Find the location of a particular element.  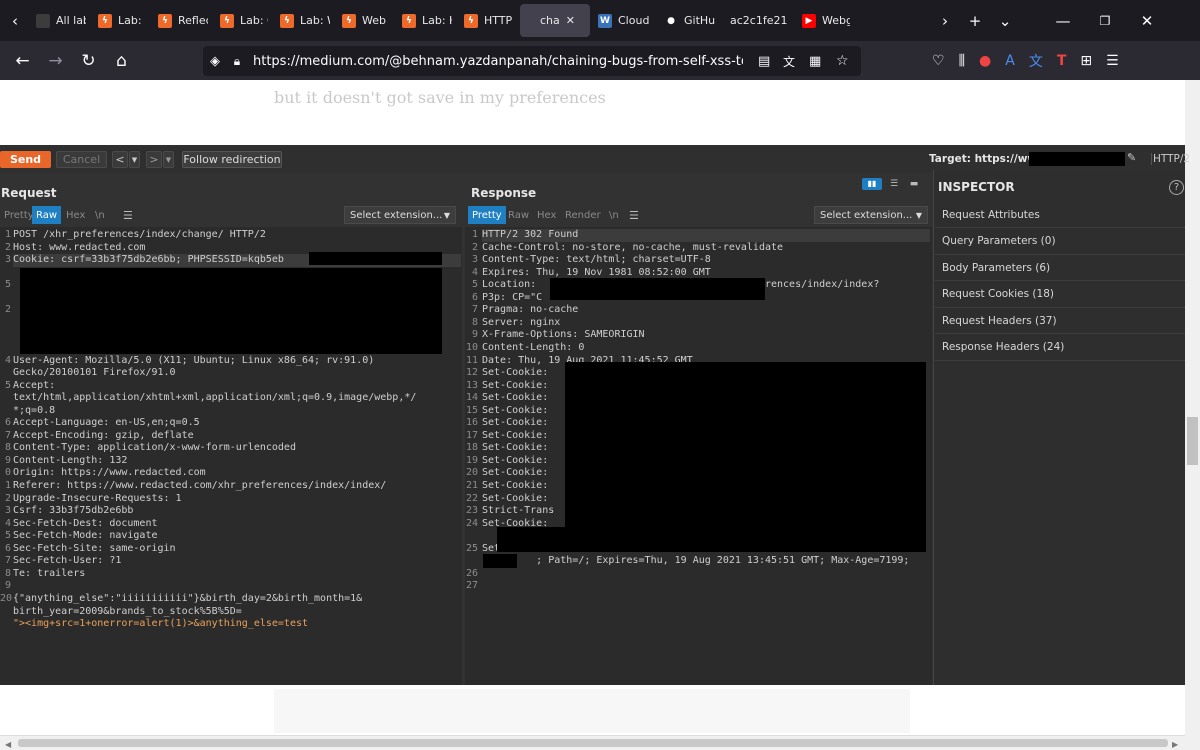

bookmark-star-icon: ☆ is located at coordinates (842, 61).